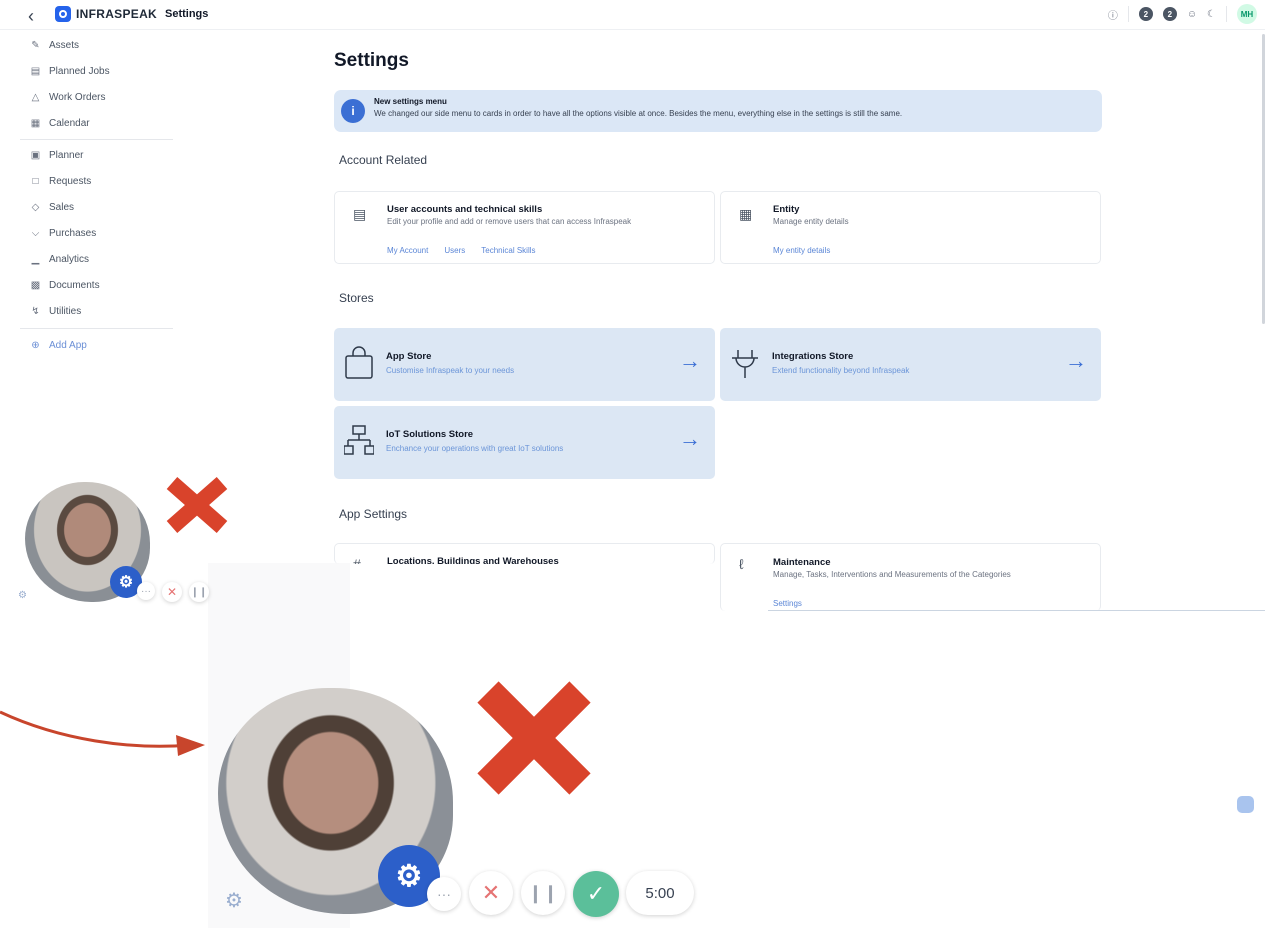 The height and width of the screenshot is (928, 1265). I want to click on add-app-button: ⊕ Add App, so click(58, 345).